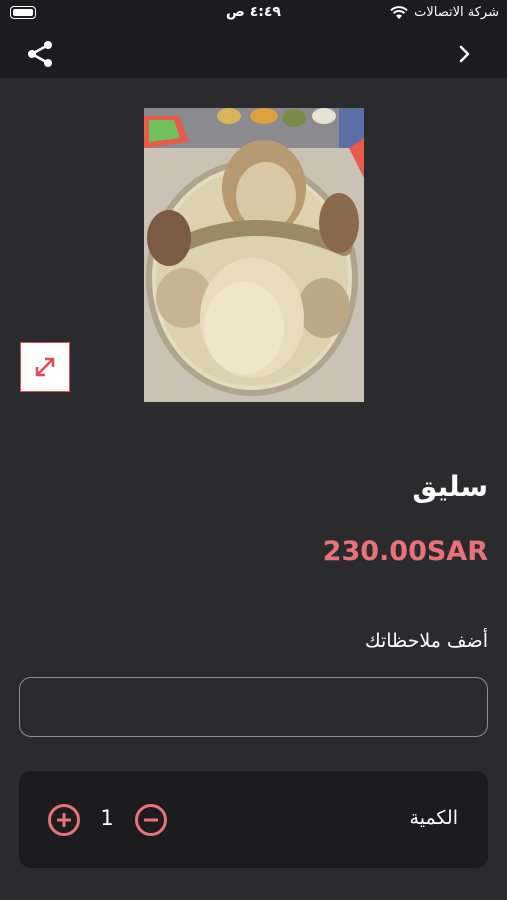 This screenshot has width=507, height=900. Describe the element at coordinates (40, 54) in the screenshot. I see `share-icon` at that location.